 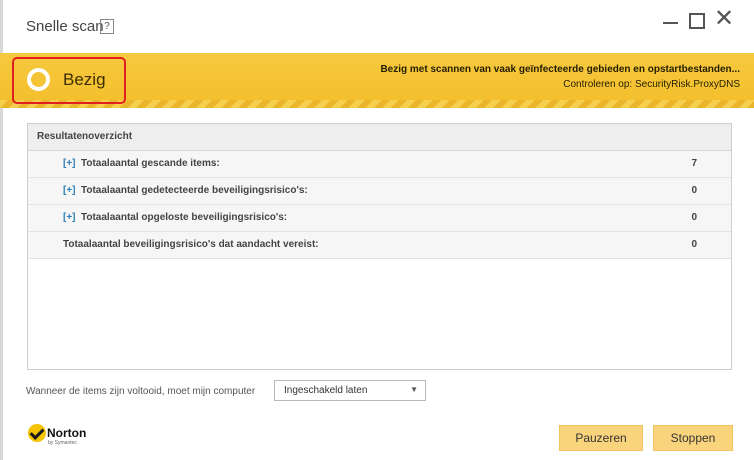 I want to click on pause-button: Pauzeren, so click(x=601, y=438).